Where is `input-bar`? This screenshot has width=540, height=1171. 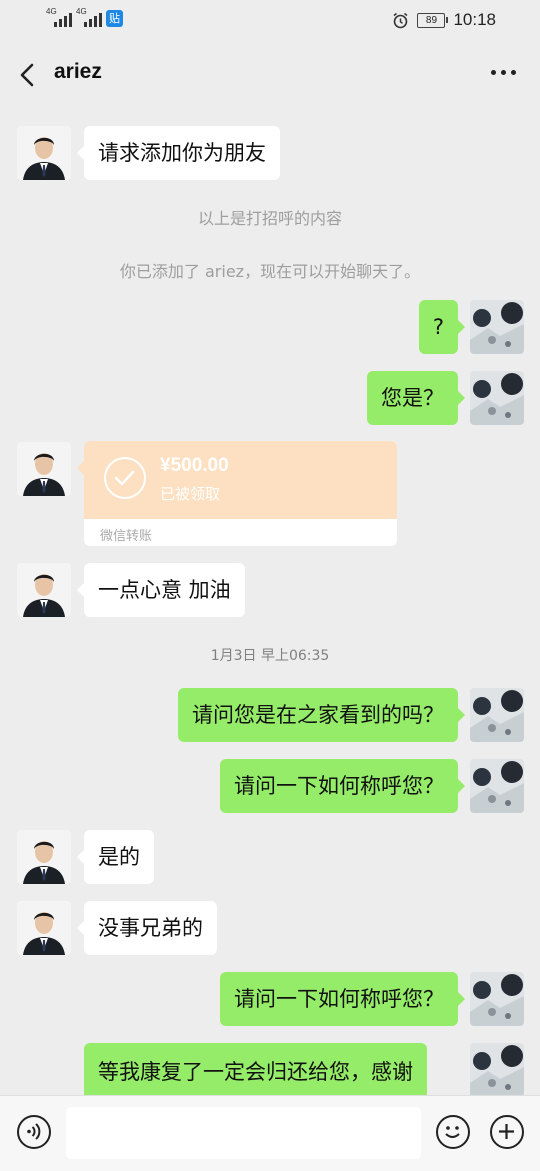
input-bar is located at coordinates (270, 1133).